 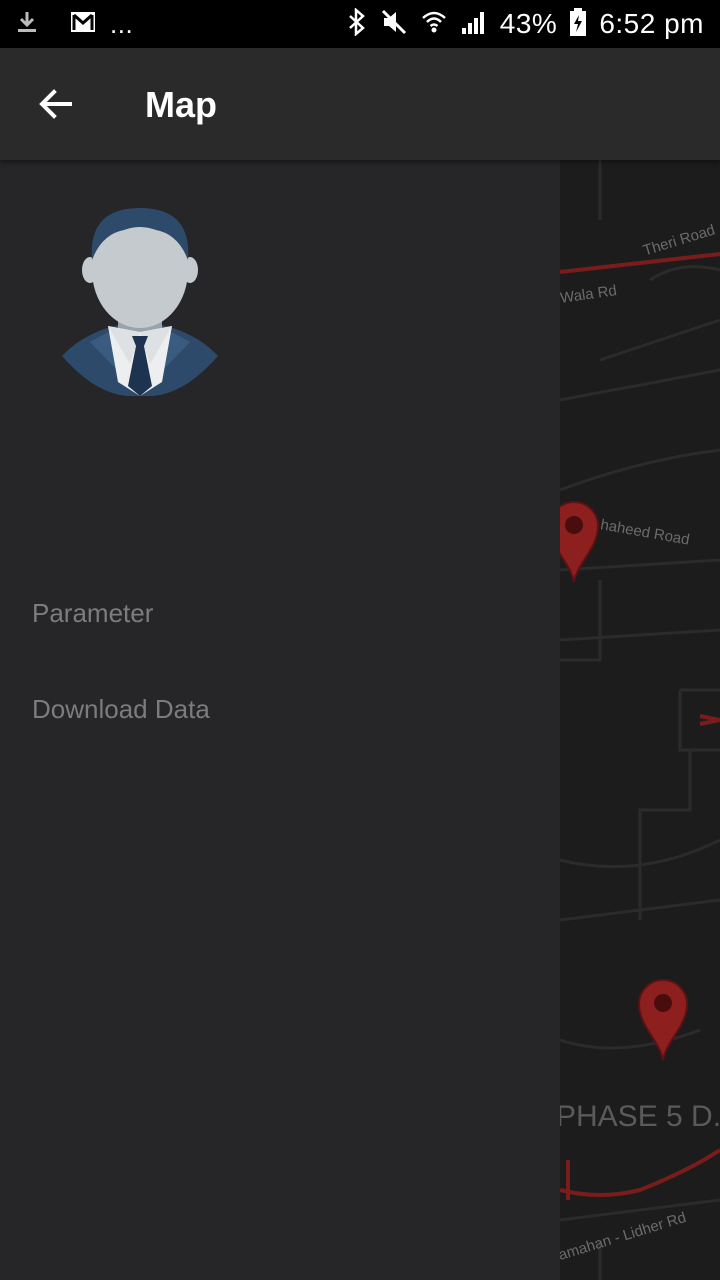 I want to click on wifi-icon, so click(x=434, y=24).